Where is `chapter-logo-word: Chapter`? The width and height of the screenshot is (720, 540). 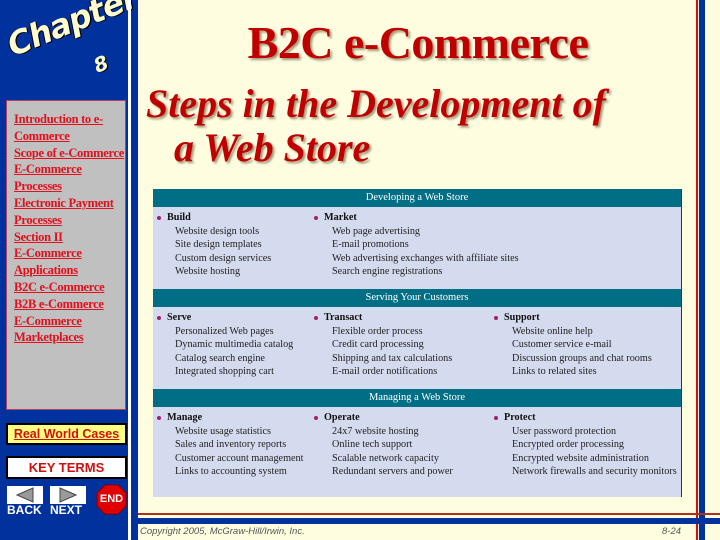
chapter-logo-word: Chapter is located at coordinates (72, 32).